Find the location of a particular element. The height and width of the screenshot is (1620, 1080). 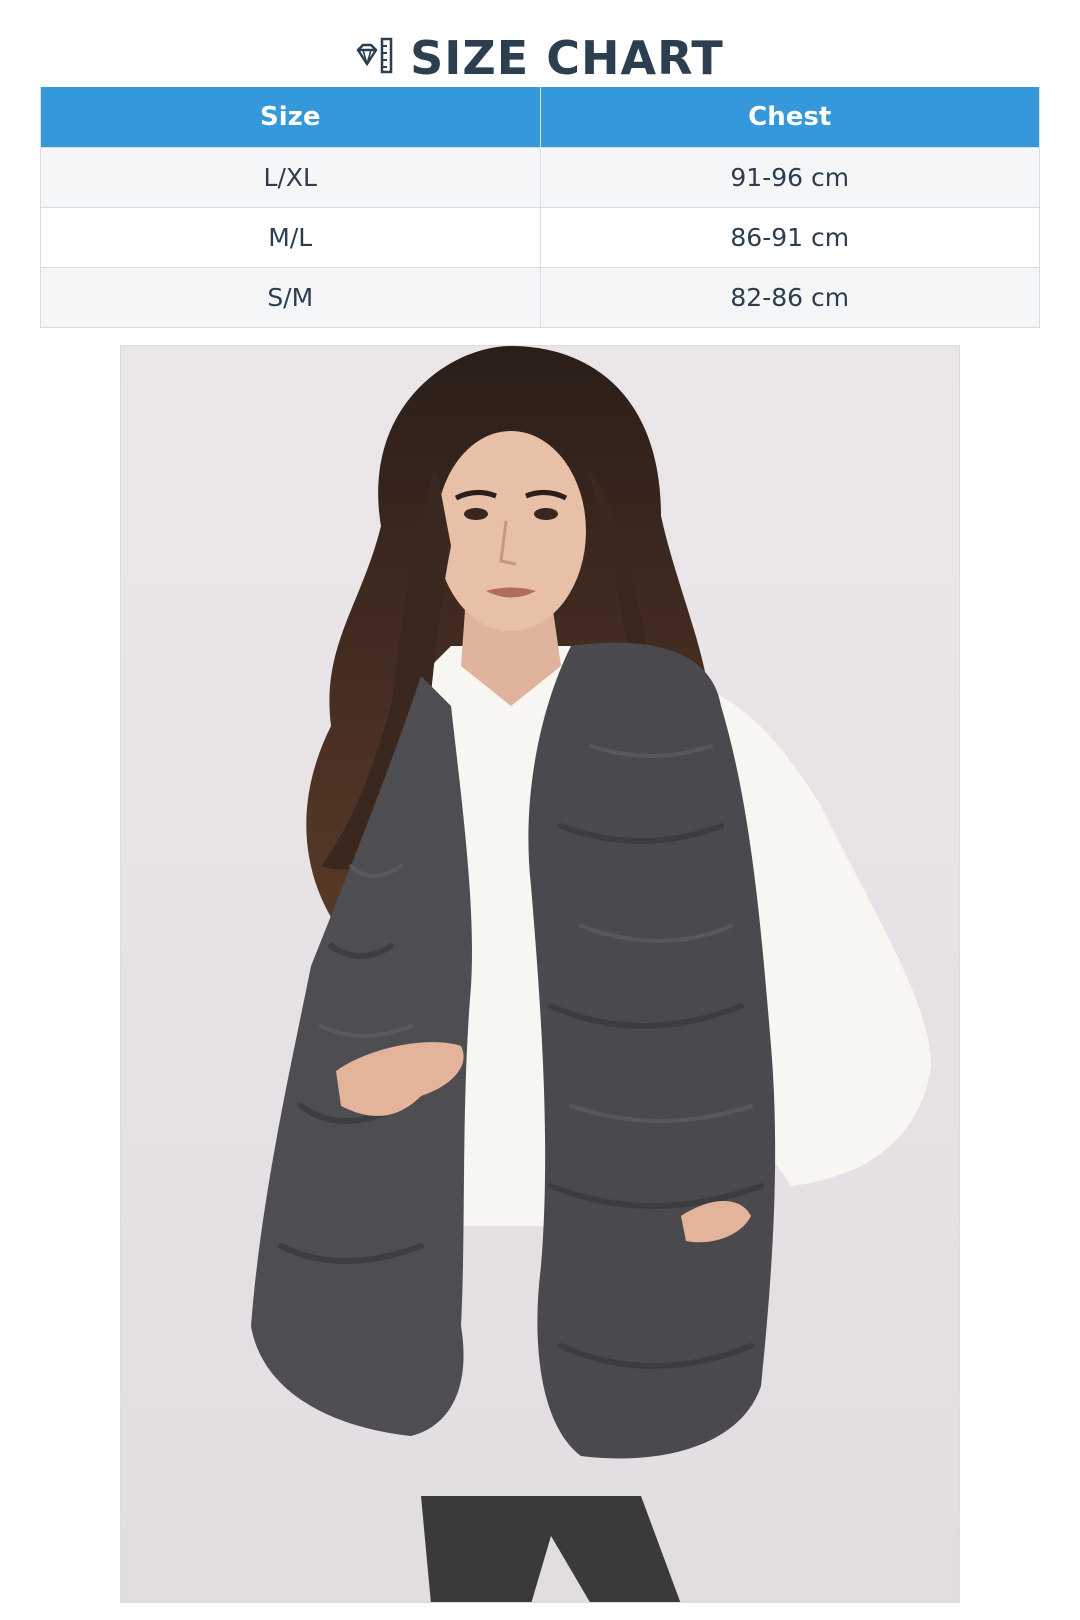

title-text: SIZE CHART is located at coordinates (567, 58).